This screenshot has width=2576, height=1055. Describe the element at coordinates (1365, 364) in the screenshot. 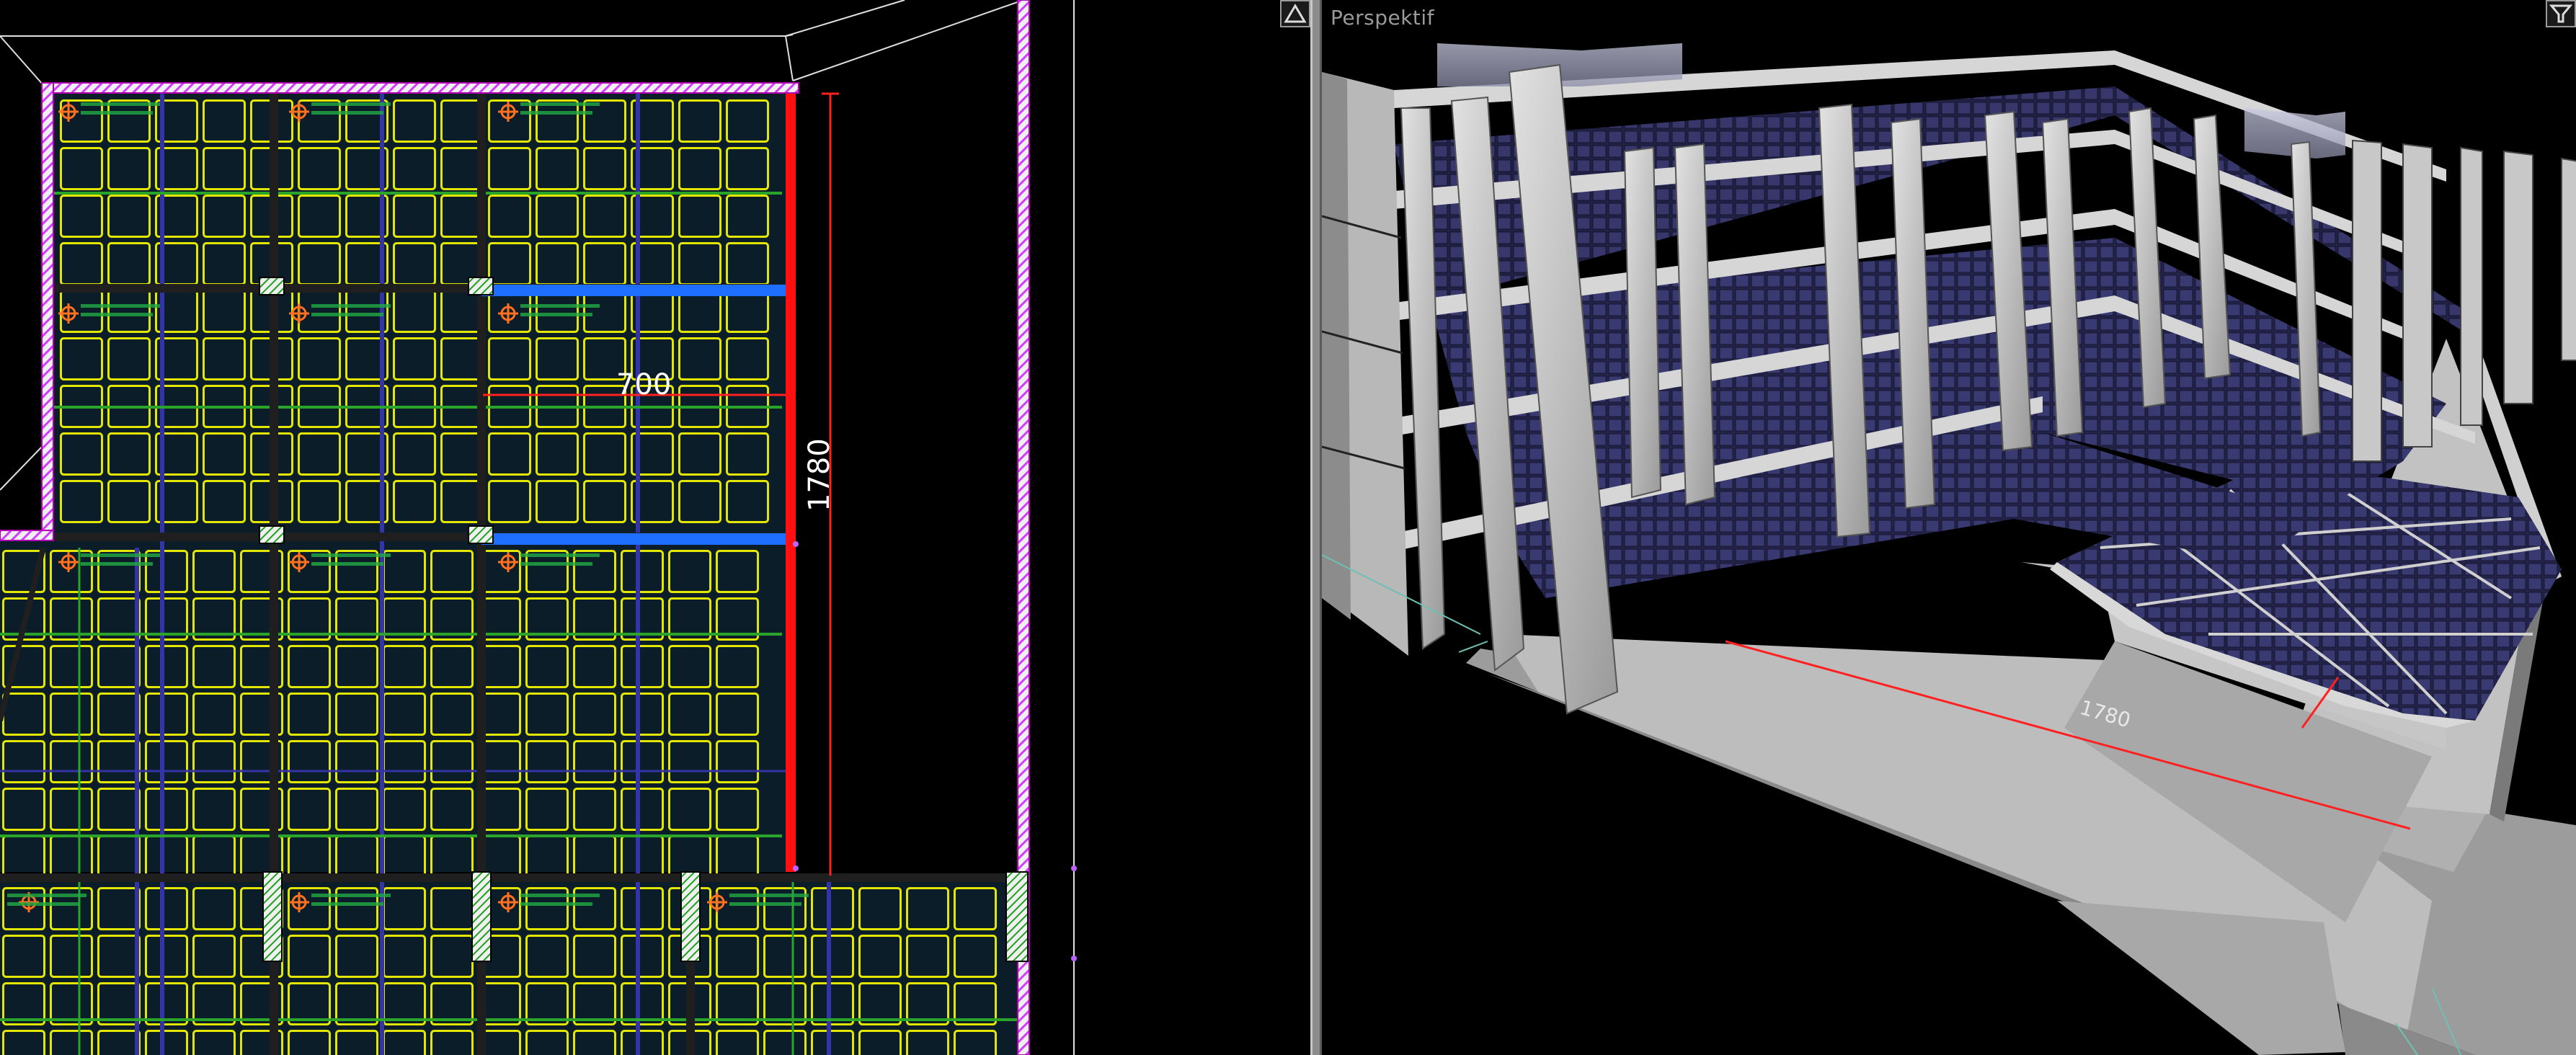

I see `left-wall` at that location.